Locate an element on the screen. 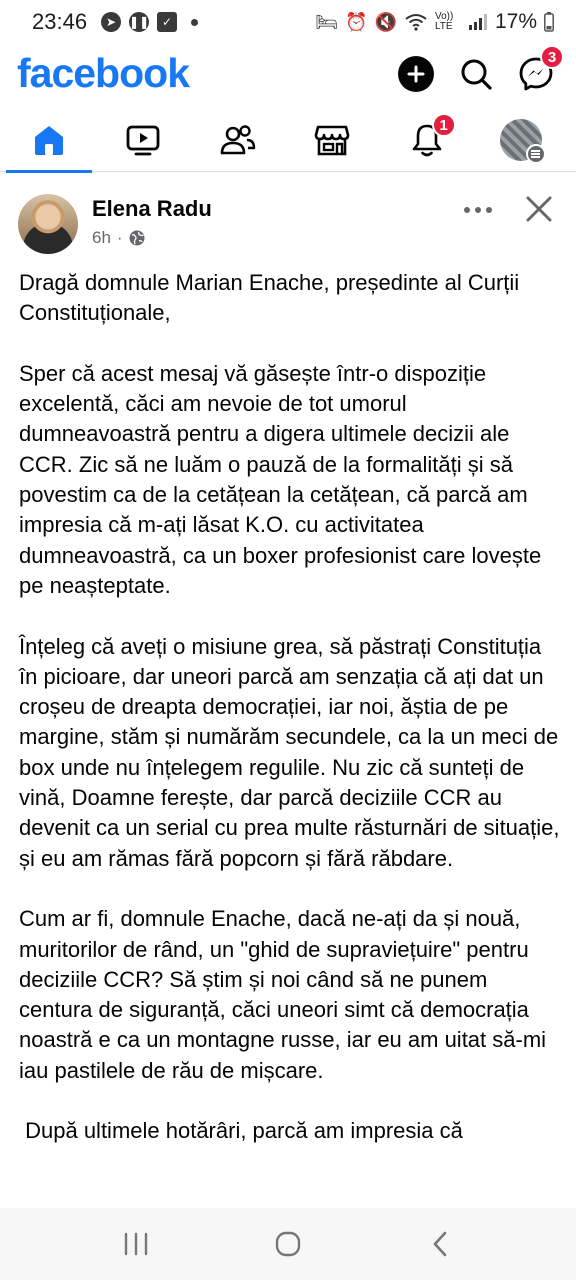  recent-apps-button is located at coordinates (136, 1244).